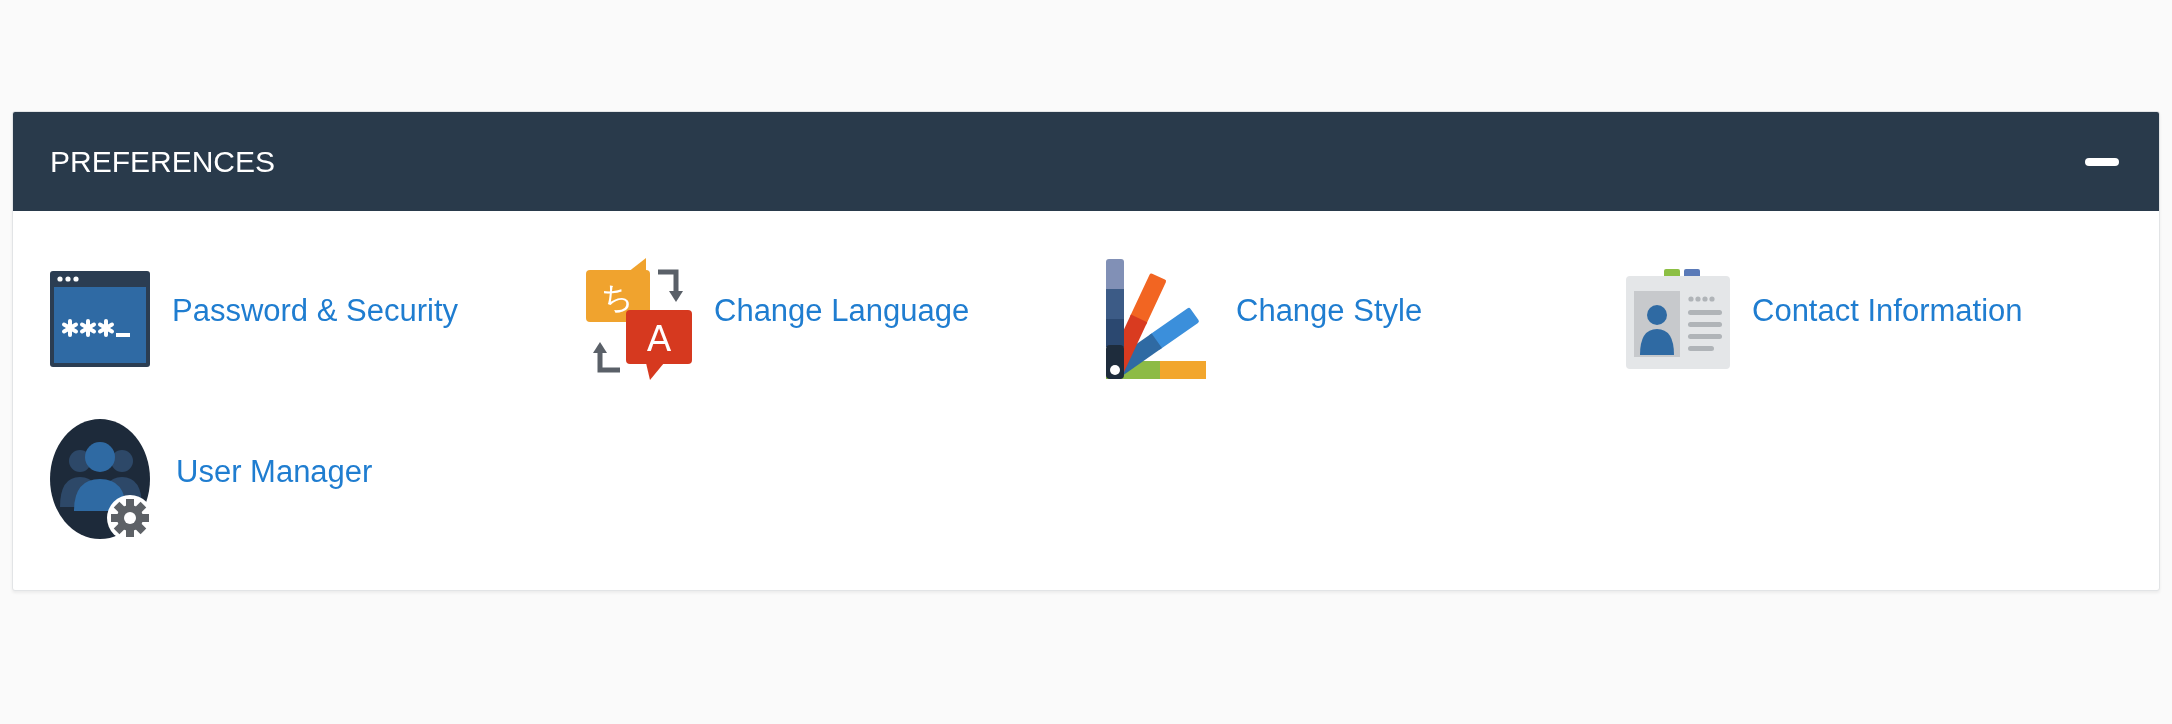  What do you see at coordinates (100, 319) in the screenshot?
I see `password-window-icon` at bounding box center [100, 319].